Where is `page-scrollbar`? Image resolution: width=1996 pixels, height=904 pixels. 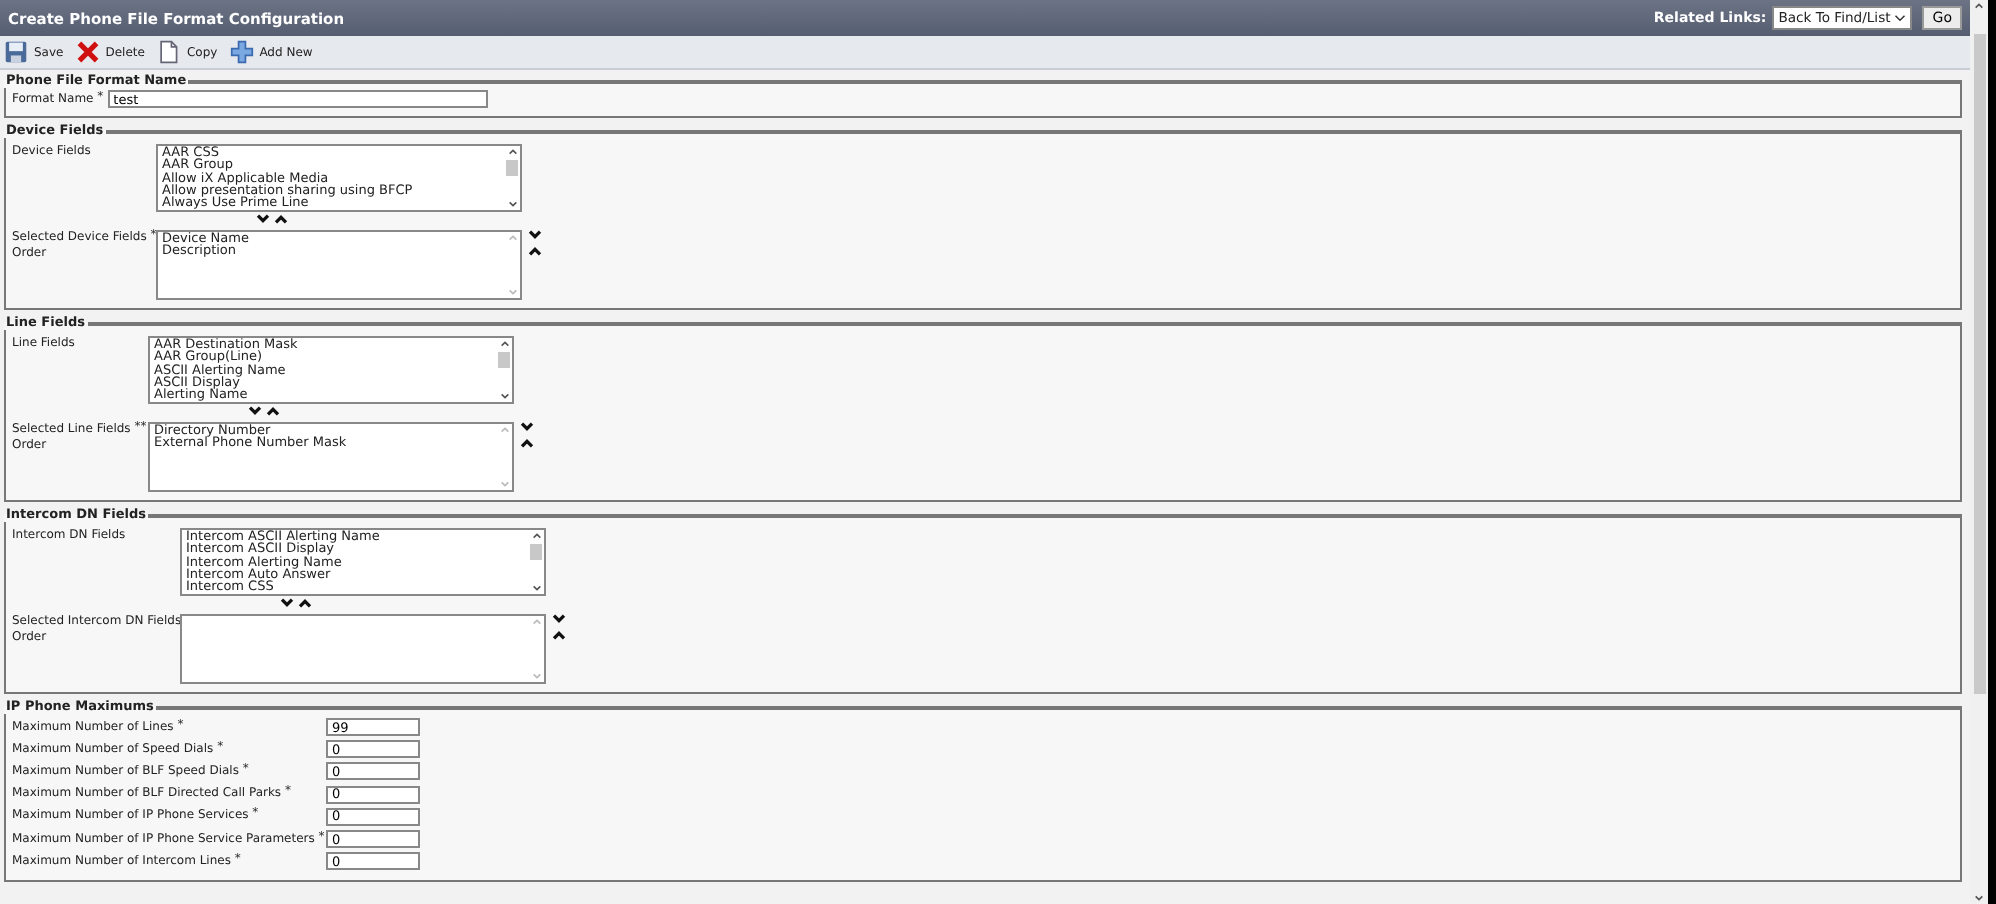 page-scrollbar is located at coordinates (1979, 452).